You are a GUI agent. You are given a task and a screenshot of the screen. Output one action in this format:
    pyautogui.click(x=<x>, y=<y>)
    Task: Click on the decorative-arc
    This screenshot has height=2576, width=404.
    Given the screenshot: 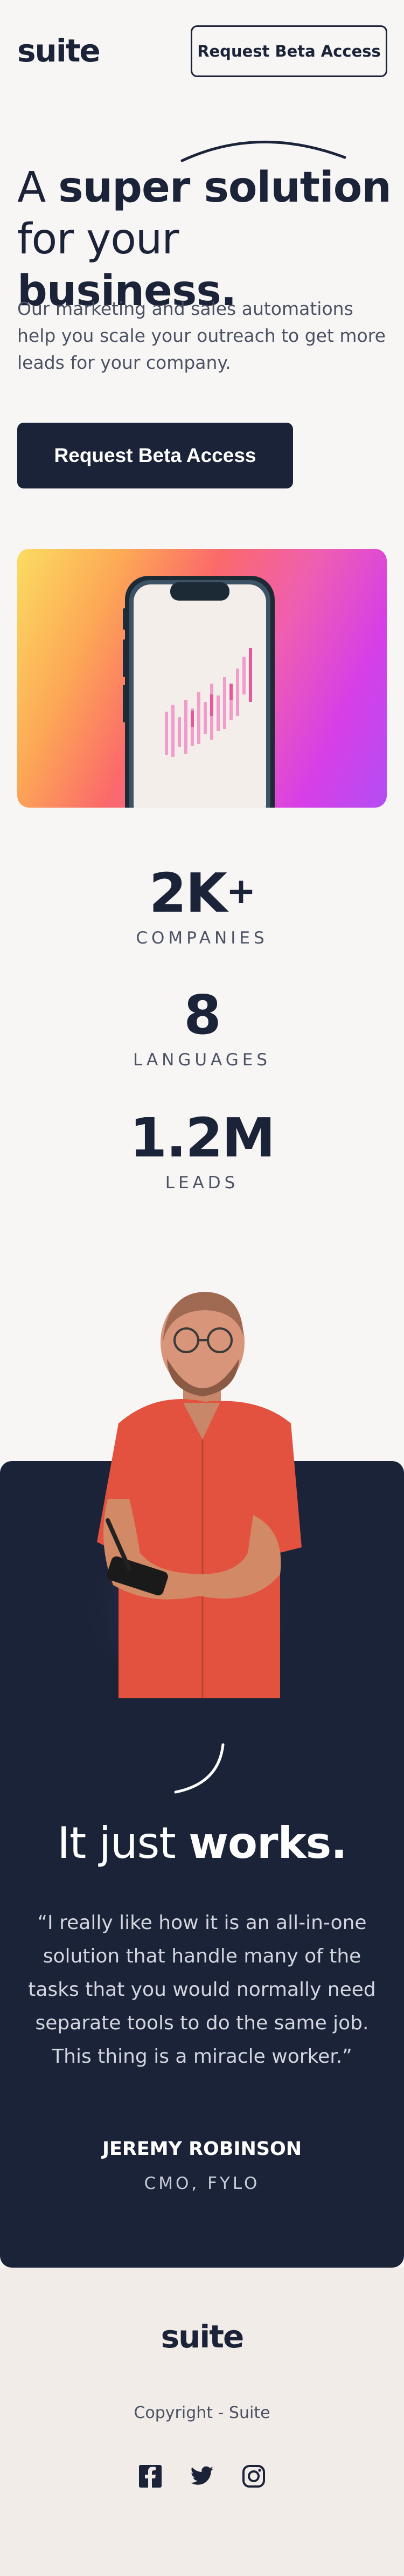 What is the action you would take?
    pyautogui.click(x=199, y=1768)
    